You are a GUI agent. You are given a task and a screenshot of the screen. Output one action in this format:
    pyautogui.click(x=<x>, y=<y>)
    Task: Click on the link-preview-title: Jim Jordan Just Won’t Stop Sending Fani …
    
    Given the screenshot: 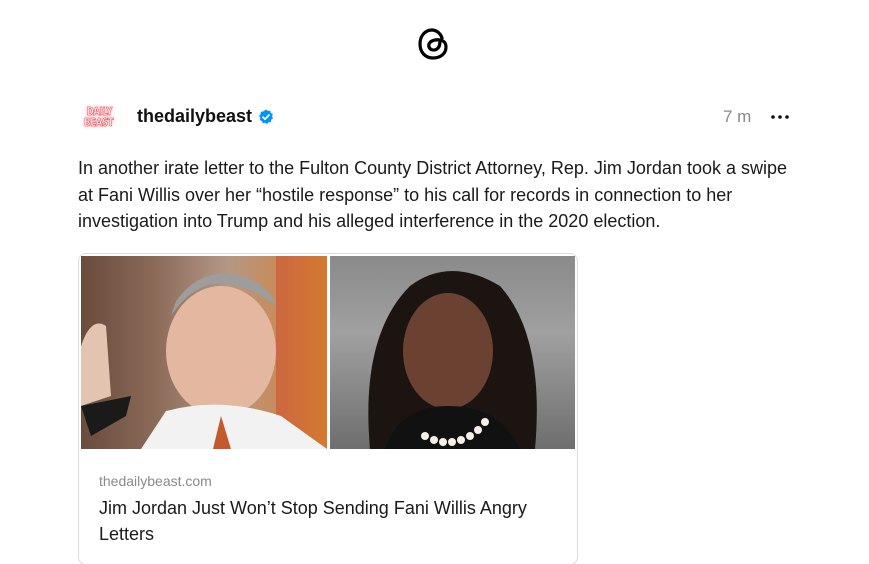 What is the action you would take?
    pyautogui.click(x=329, y=521)
    